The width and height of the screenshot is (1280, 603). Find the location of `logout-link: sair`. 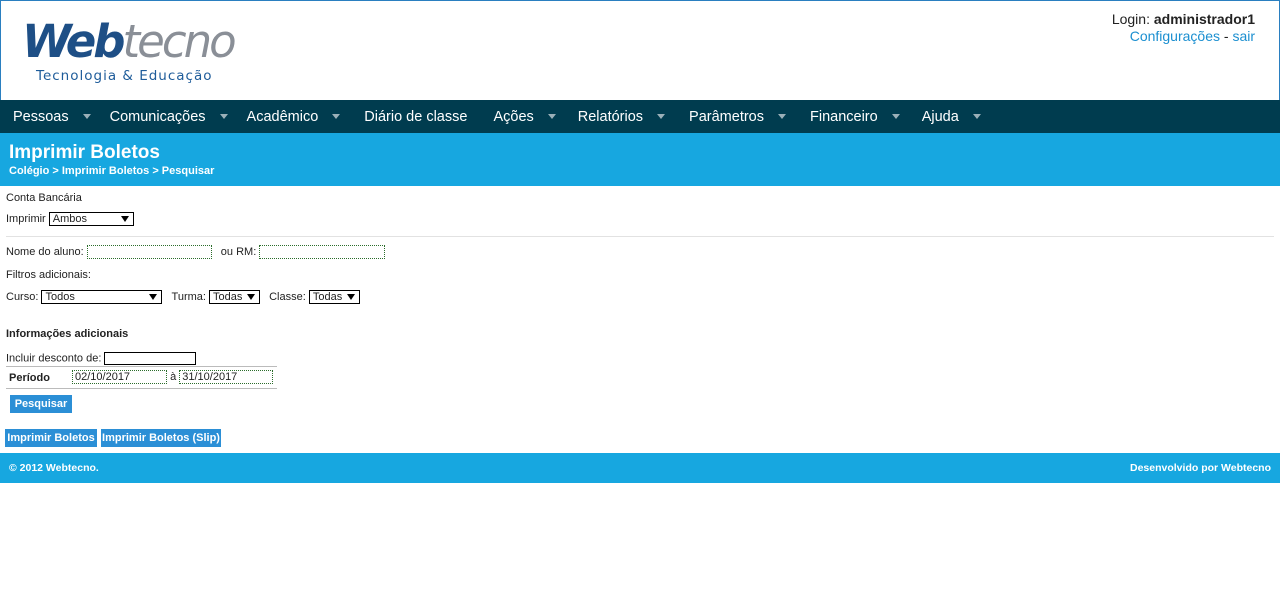

logout-link: sair is located at coordinates (1243, 36).